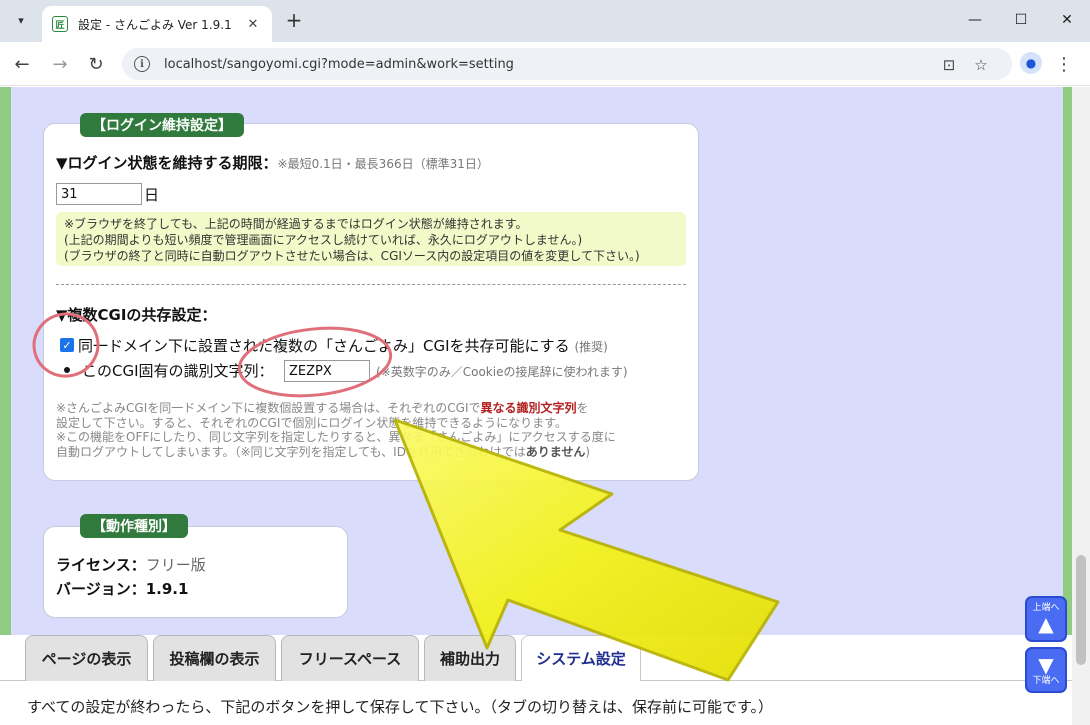 The image size is (1090, 725). I want to click on scroll-to-top-button: 上端へ ▲, so click(1046, 619).